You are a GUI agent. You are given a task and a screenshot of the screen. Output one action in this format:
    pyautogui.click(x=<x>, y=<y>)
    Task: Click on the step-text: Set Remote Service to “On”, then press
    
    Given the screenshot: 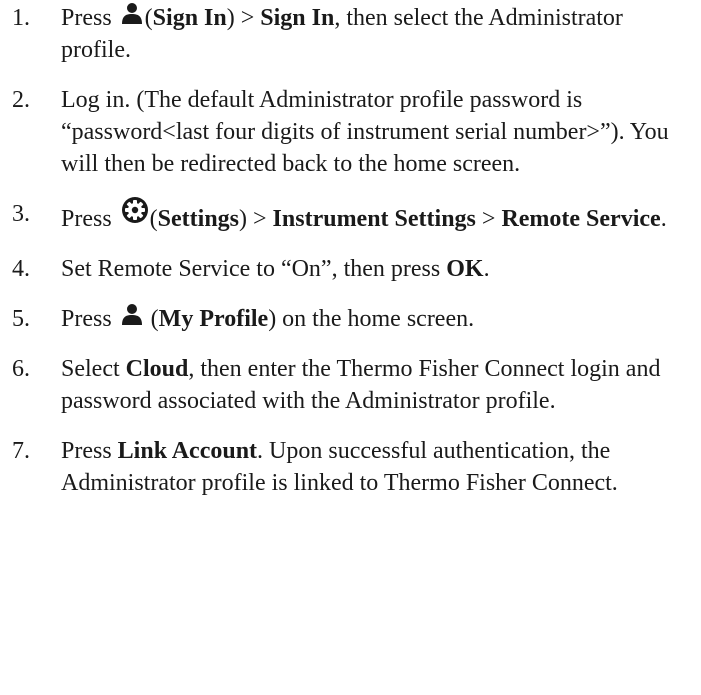 What is the action you would take?
    pyautogui.click(x=254, y=269)
    